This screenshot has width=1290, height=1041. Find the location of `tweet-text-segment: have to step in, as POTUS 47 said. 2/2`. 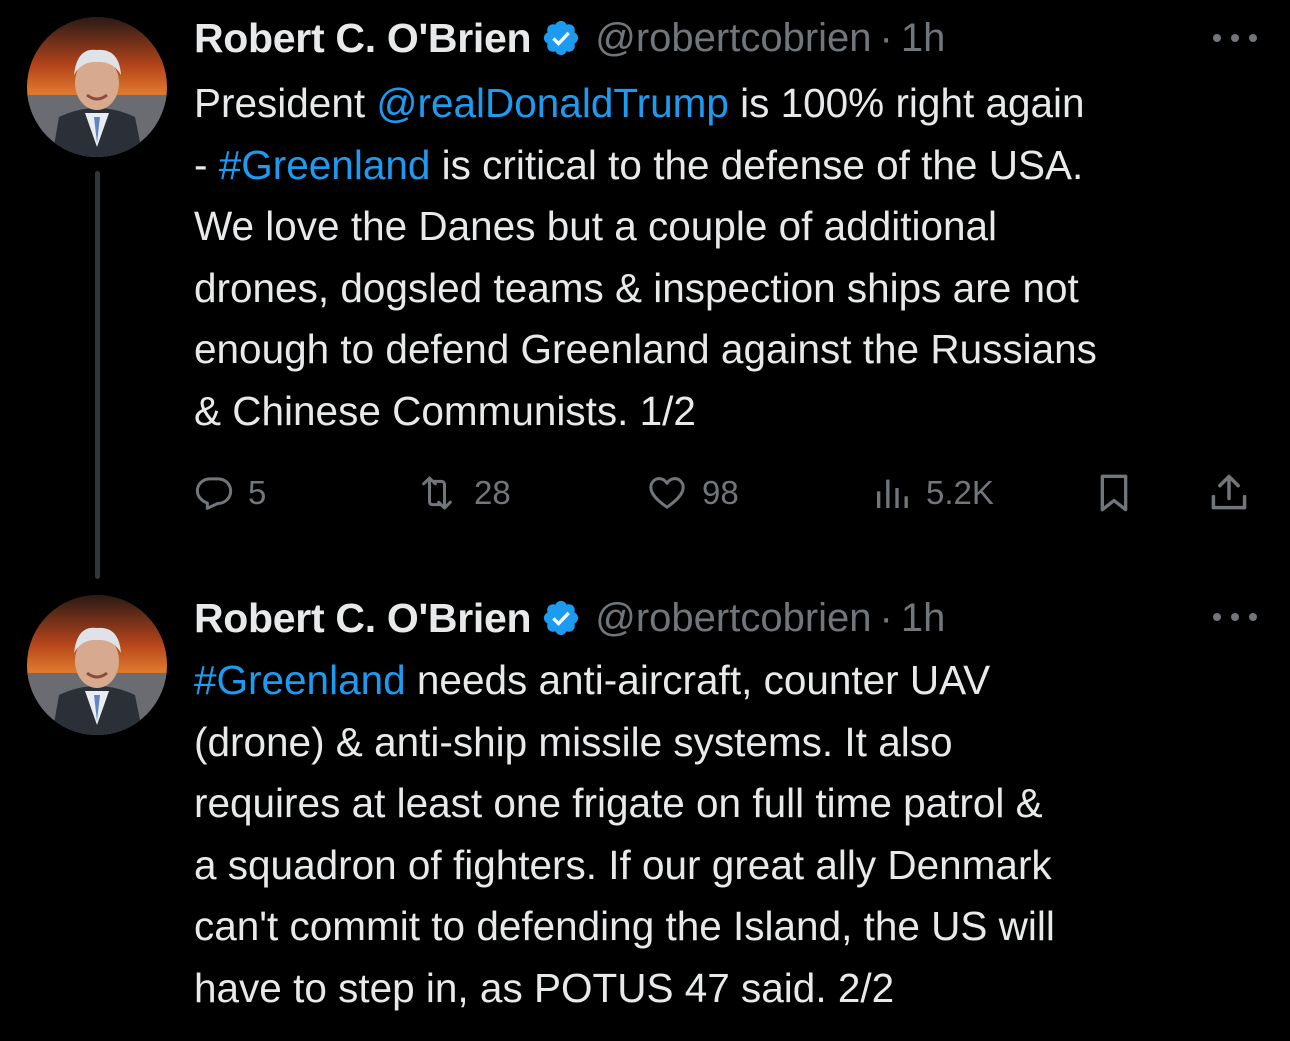

tweet-text-segment: have to step in, as POTUS 47 said. 2/2 is located at coordinates (544, 987).